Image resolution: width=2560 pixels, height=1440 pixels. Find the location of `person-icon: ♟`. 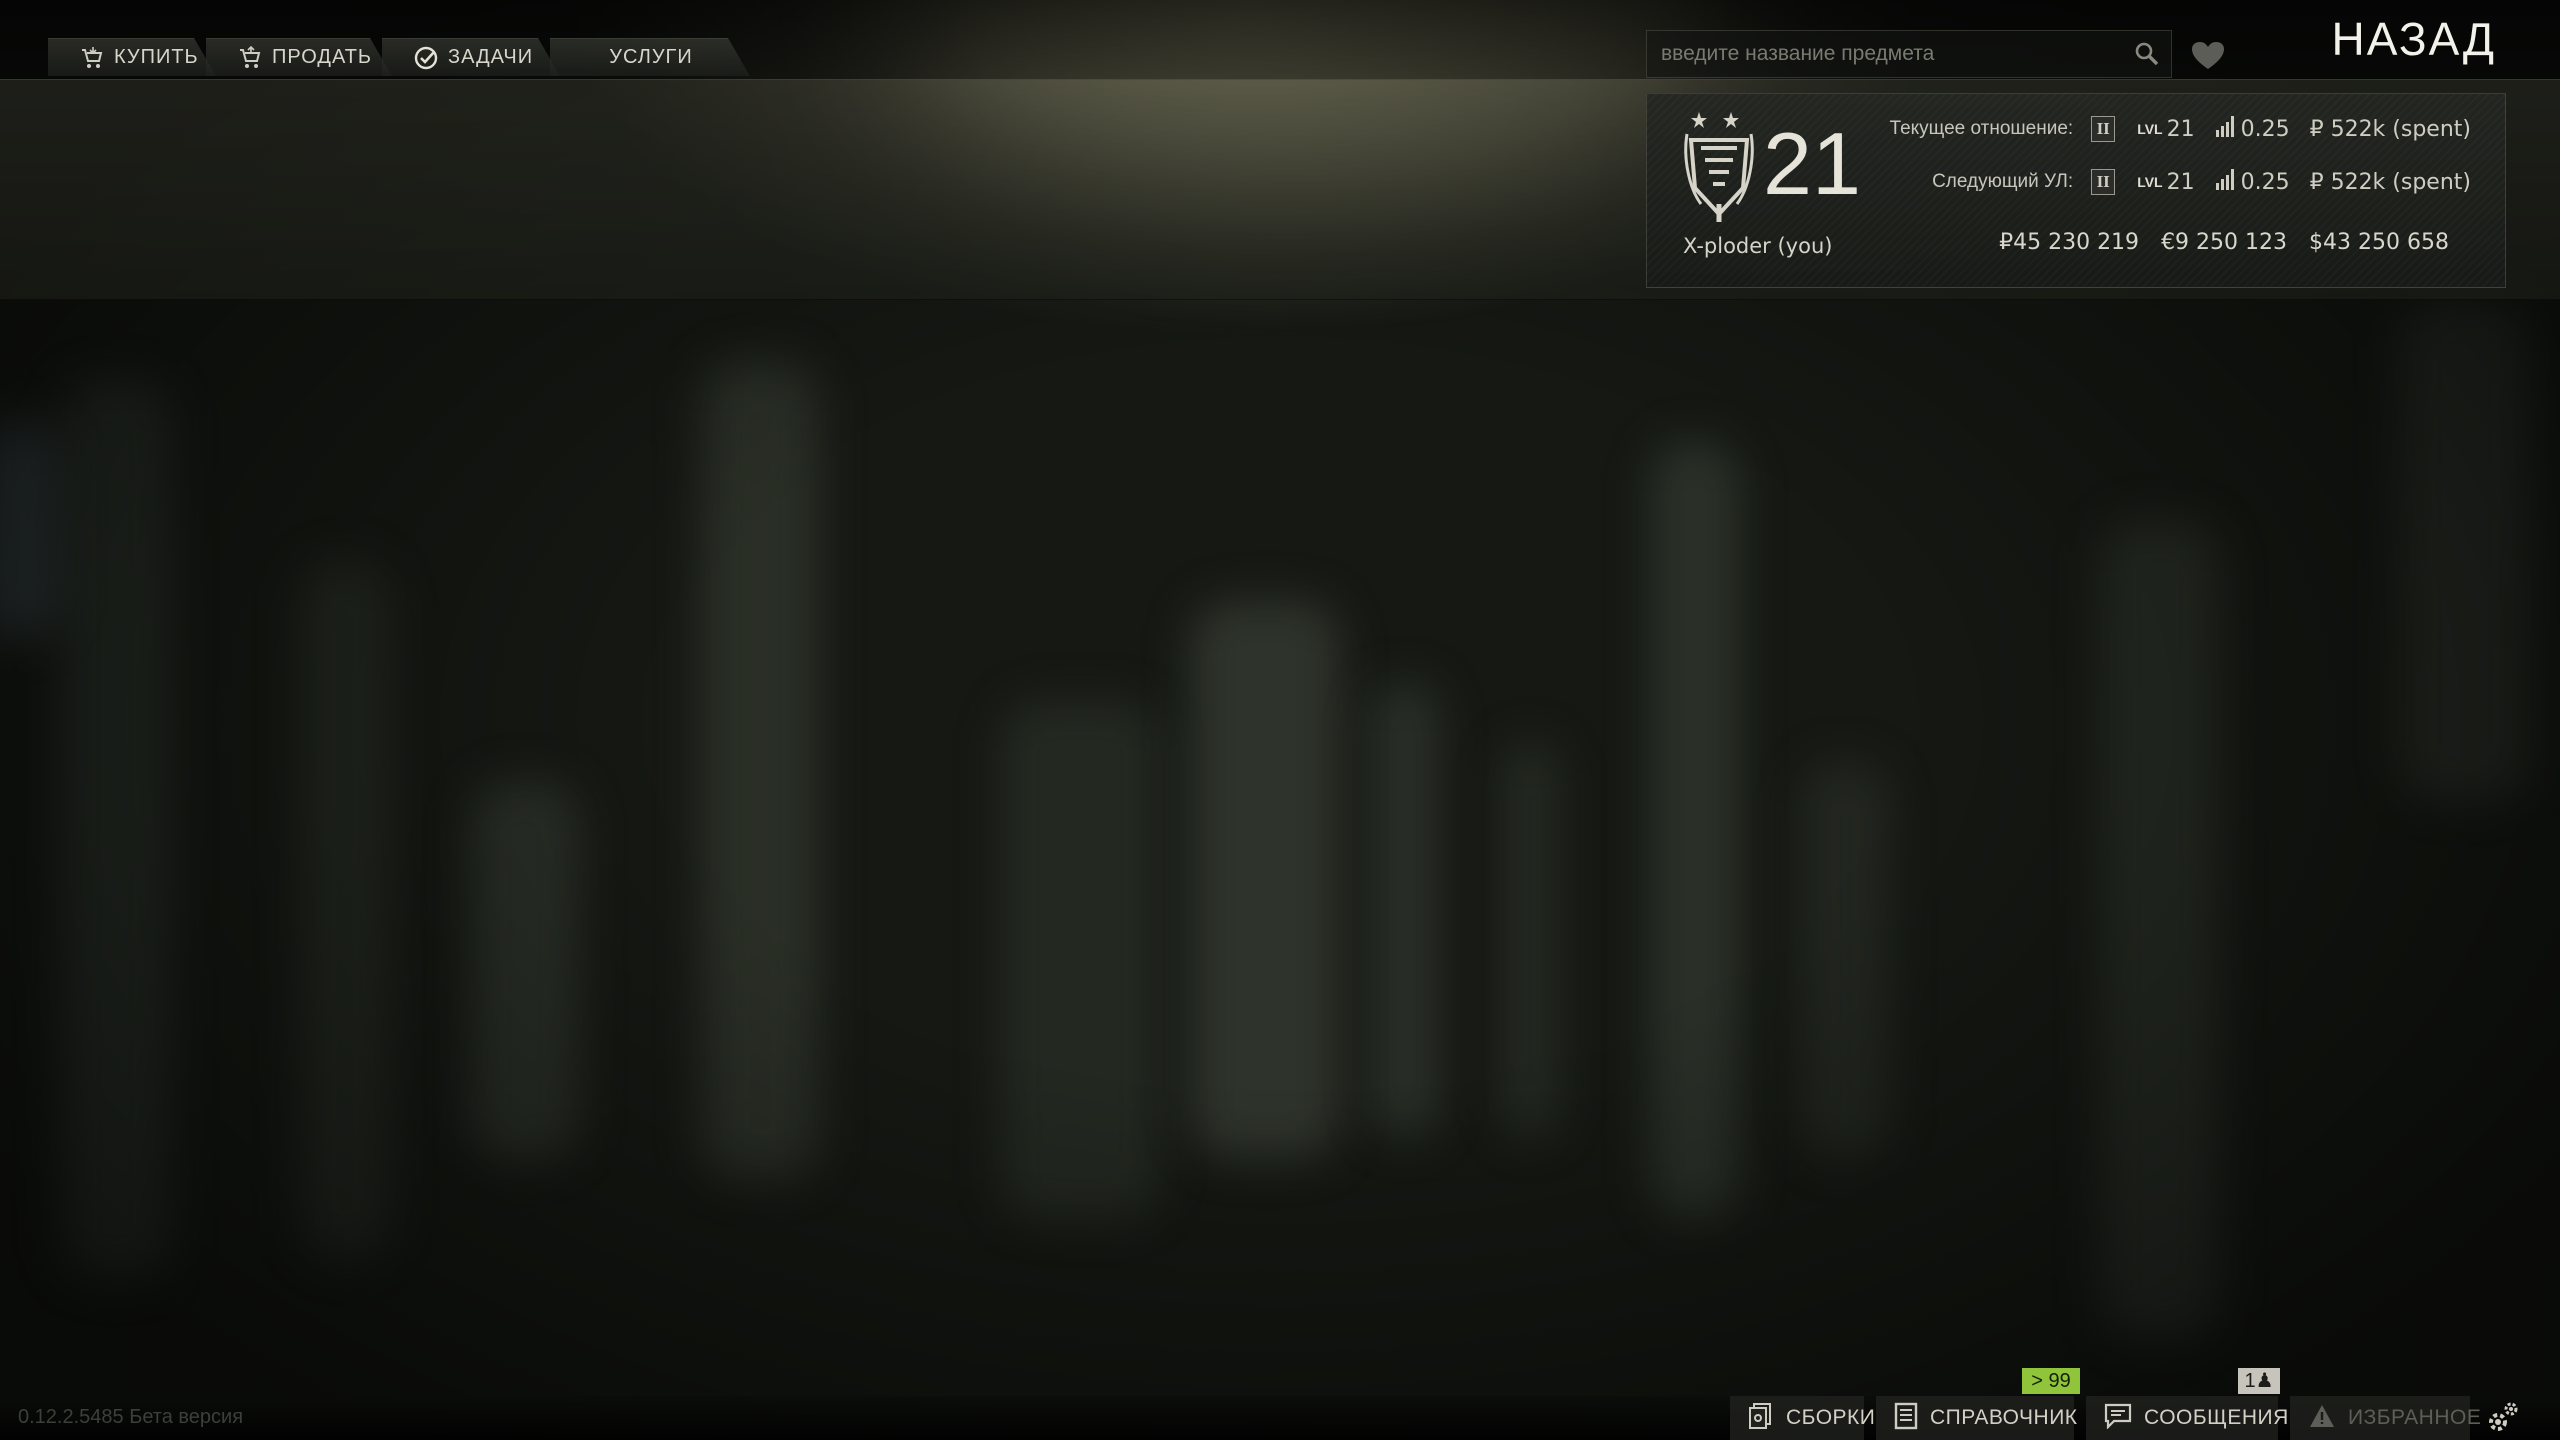

person-icon: ♟ is located at coordinates (2264, 1381).